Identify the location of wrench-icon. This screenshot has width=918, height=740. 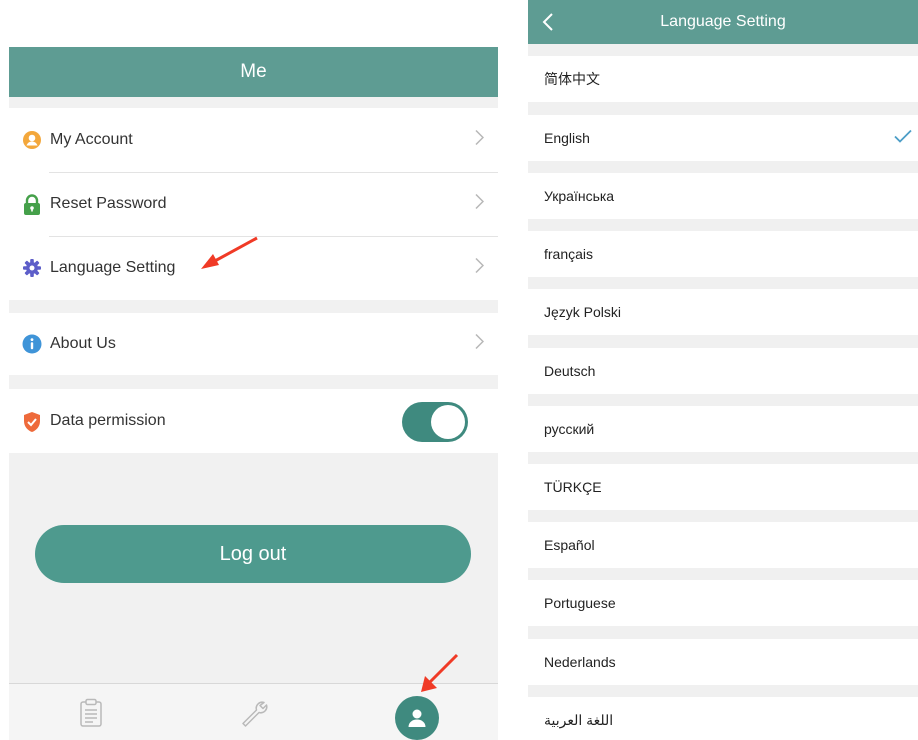
(254, 715).